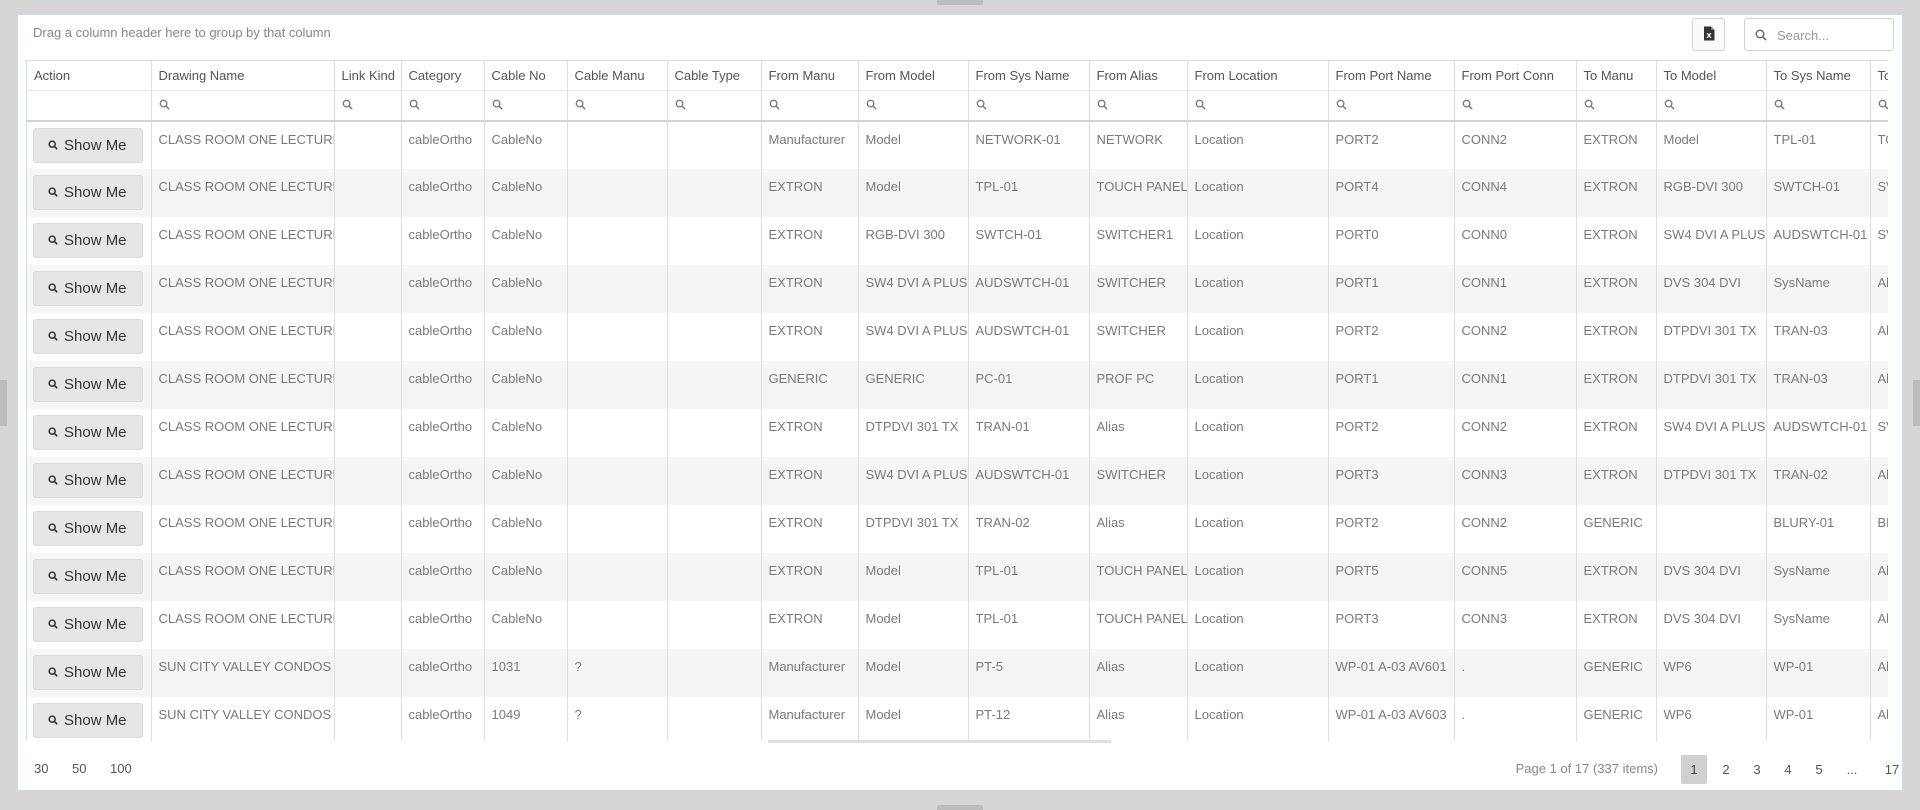  What do you see at coordinates (1138, 577) in the screenshot?
I see `cell-from-alias: TOUCH PANEL` at bounding box center [1138, 577].